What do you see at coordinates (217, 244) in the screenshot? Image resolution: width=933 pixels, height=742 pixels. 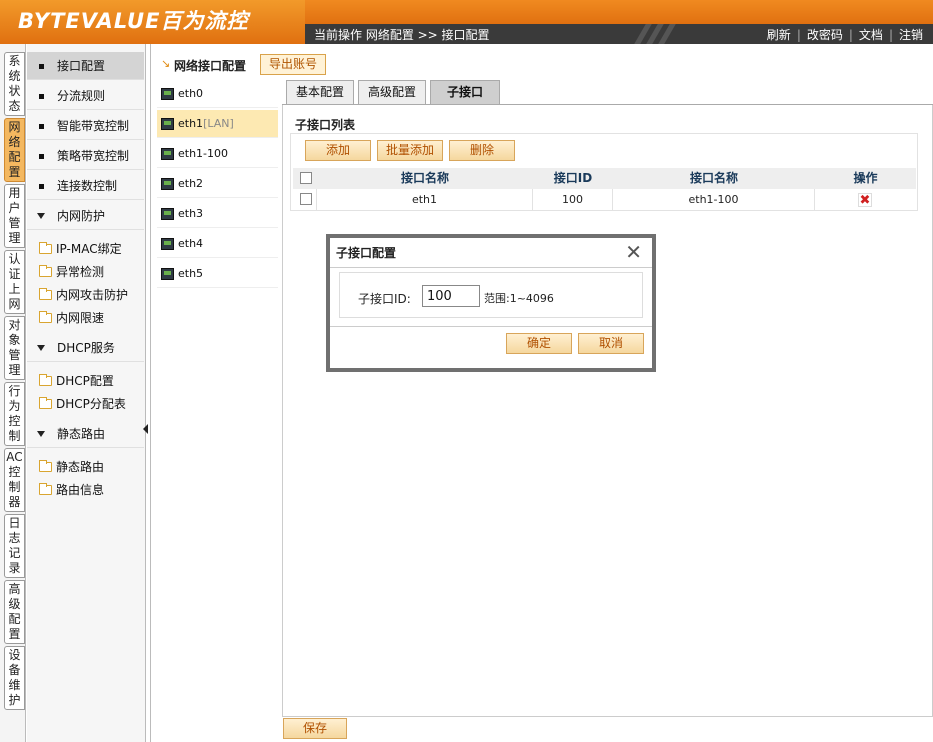 I see `interface-item-eth4: eth4` at bounding box center [217, 244].